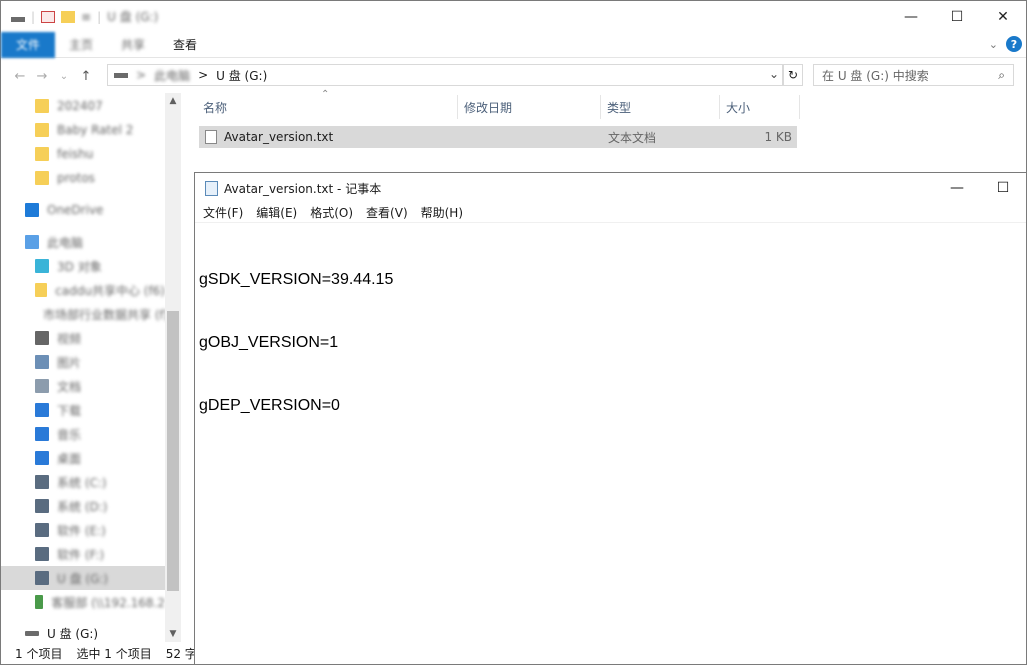 The image size is (1027, 665). Describe the element at coordinates (83, 362) in the screenshot. I see `sidebar-item: 图片` at that location.